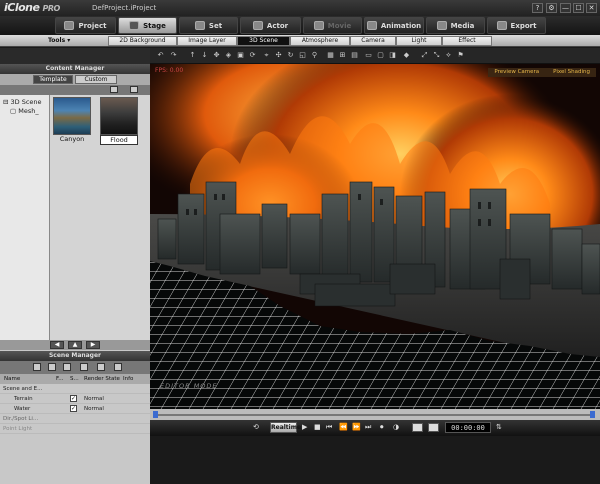 The width and height of the screenshot is (600, 484). What do you see at coordinates (304, 427) in the screenshot?
I see `play-icon: ▶` at bounding box center [304, 427].